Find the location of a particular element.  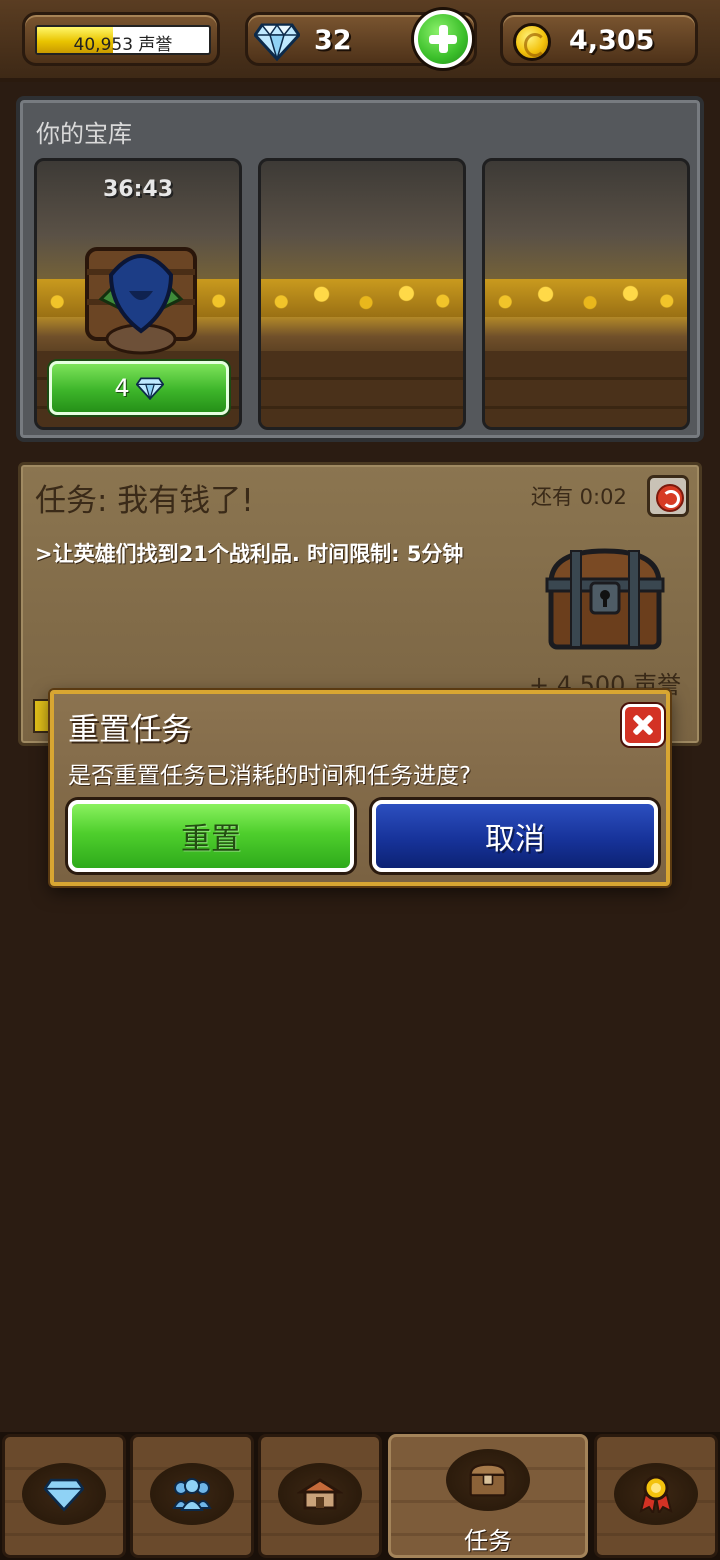

reset-quest-dialog: 重置任务 是否重置任务已消耗的时间和任务进度? 重置 取消 is located at coordinates (360, 788).